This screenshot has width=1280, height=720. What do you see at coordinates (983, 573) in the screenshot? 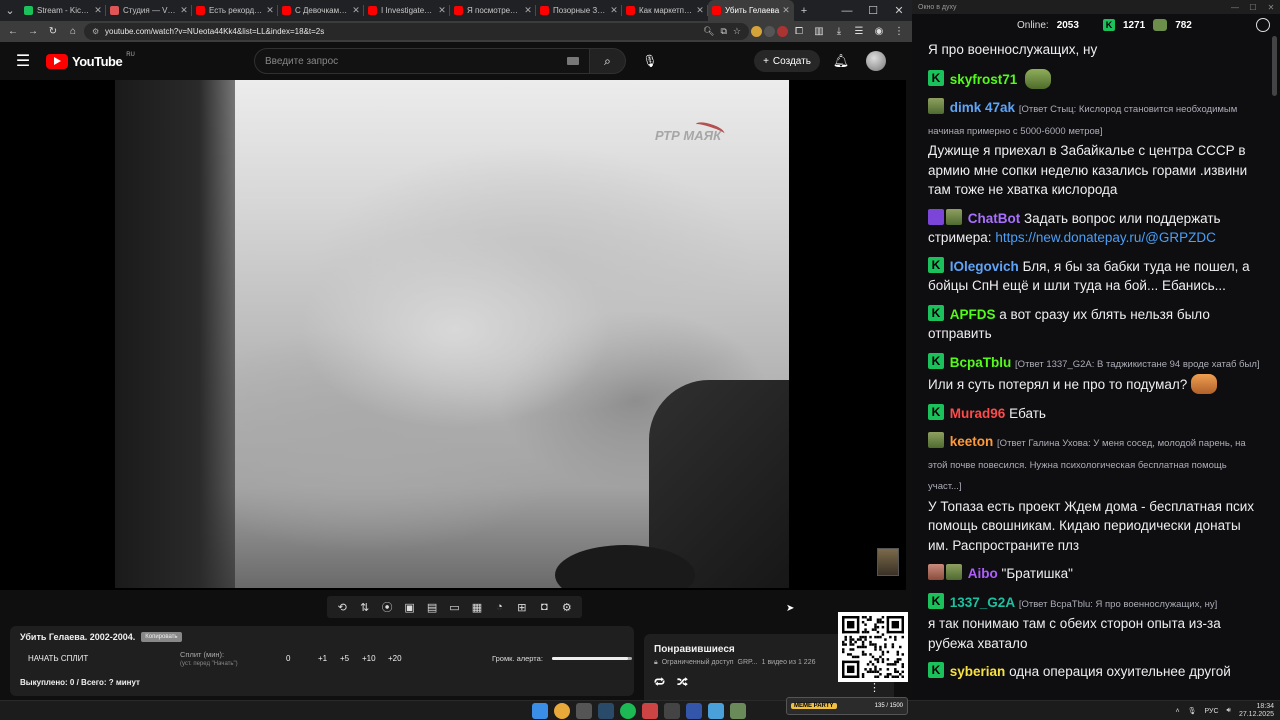
I see `chat-username: Aibo` at bounding box center [983, 573].